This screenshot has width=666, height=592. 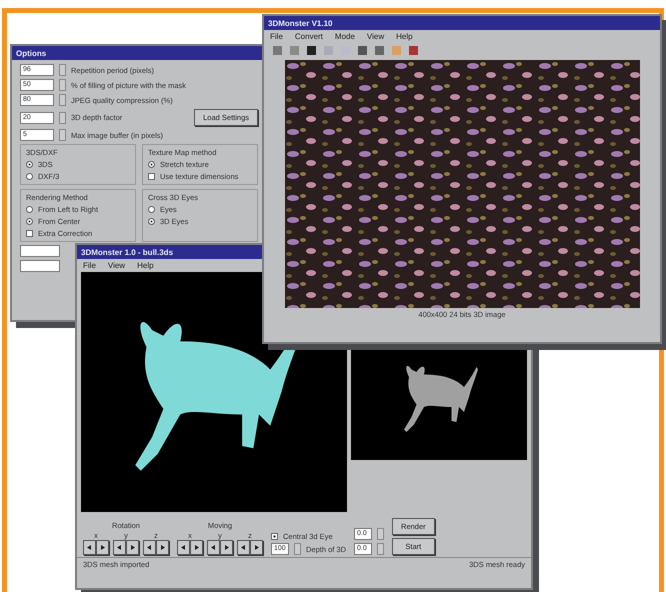 What do you see at coordinates (308, 36) in the screenshot?
I see `menu-item: Convert` at bounding box center [308, 36].